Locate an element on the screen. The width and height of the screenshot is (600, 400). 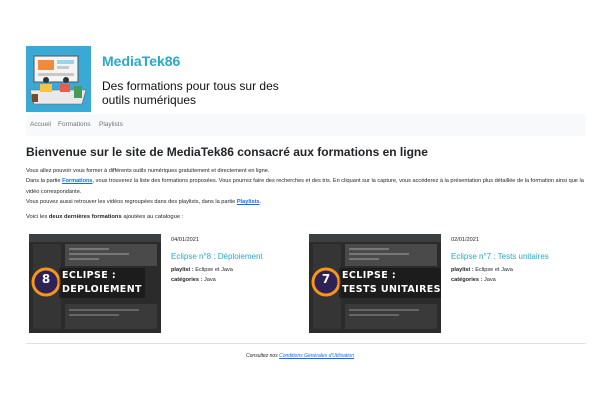
intro-line-3-after: . is located at coordinates (260, 201).